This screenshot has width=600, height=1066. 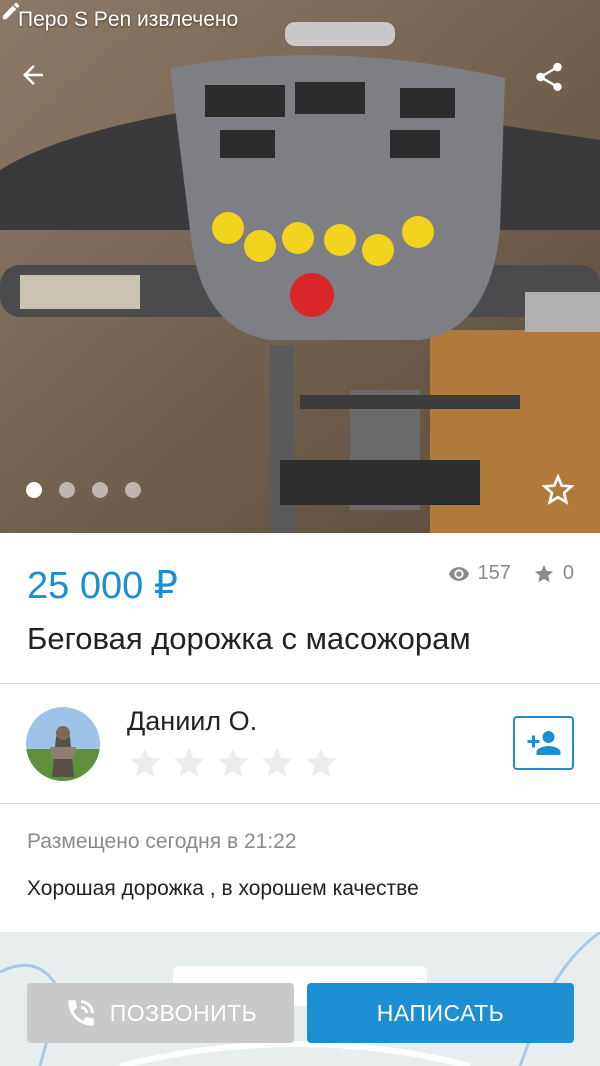 I want to click on star-icon, so click(x=544, y=573).